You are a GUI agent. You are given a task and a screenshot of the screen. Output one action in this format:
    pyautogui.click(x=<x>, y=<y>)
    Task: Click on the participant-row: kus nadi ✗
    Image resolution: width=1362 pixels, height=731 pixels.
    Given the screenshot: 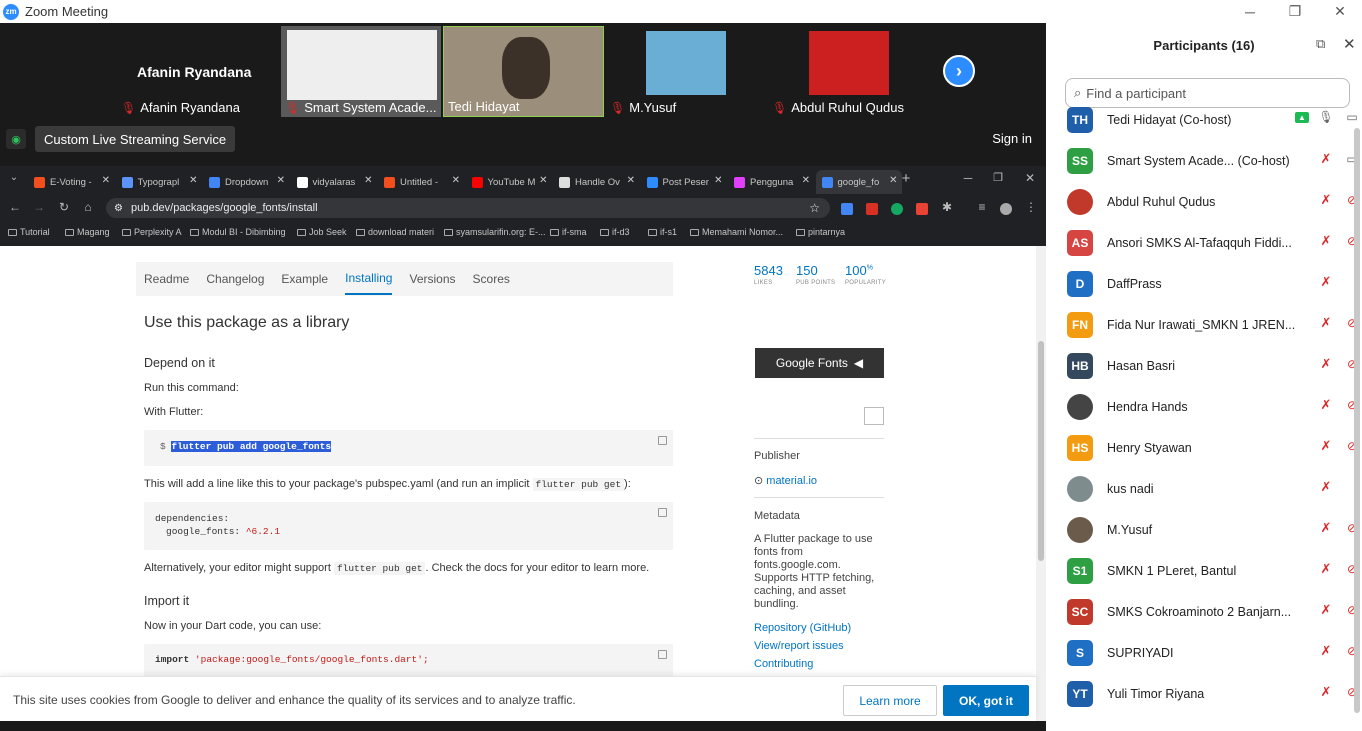 What is the action you would take?
    pyautogui.click(x=1205, y=488)
    